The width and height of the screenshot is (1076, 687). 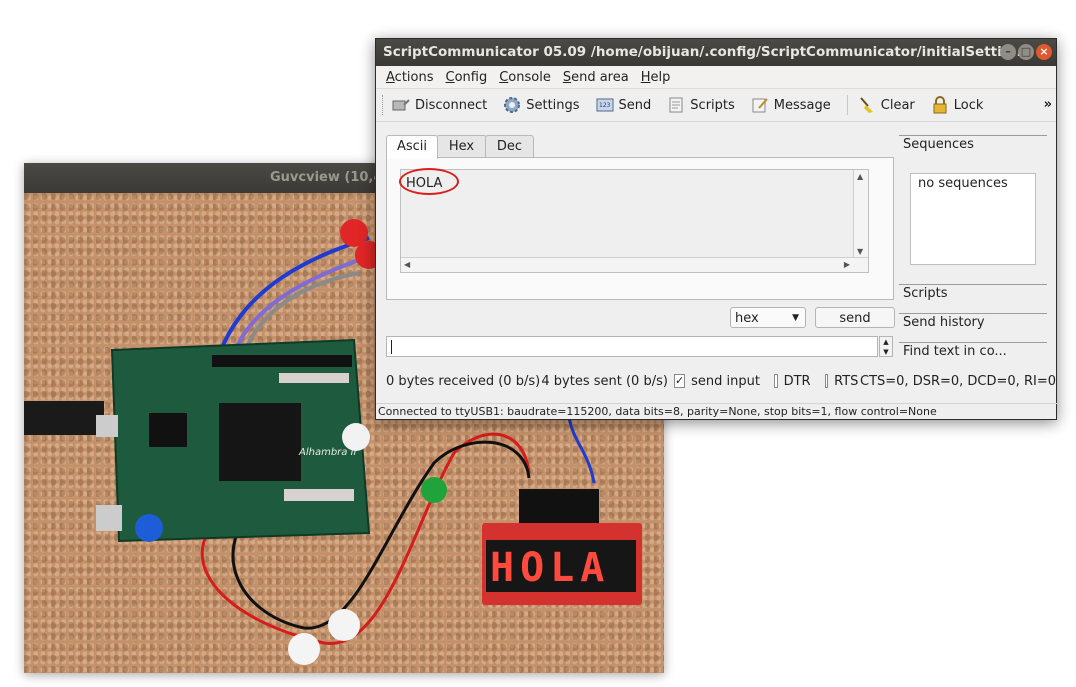 I want to click on chevron-down-icon: ▼, so click(x=795, y=318).